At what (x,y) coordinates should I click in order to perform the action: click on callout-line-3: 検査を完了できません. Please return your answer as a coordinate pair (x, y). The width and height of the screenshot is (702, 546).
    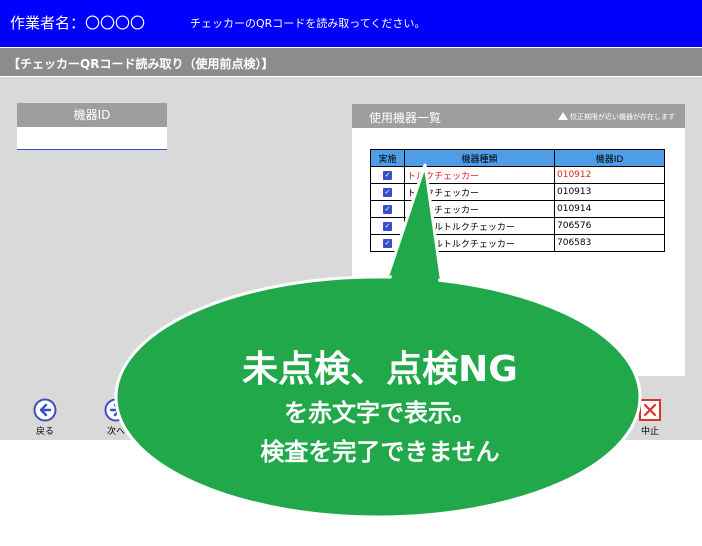
    Looking at the image, I should click on (380, 452).